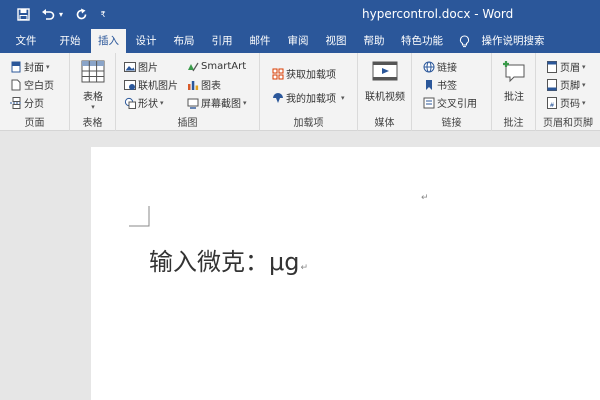 Image resolution: width=600 pixels, height=400 pixels. What do you see at coordinates (429, 103) in the screenshot?
I see `cross-reference-icon` at bounding box center [429, 103].